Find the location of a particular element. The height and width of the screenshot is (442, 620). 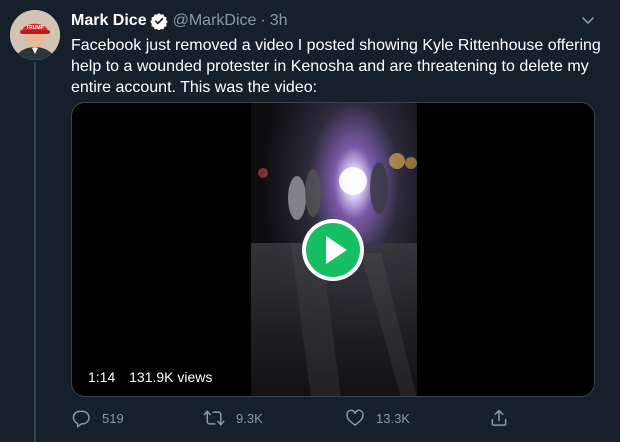

chevron-down-icon is located at coordinates (588, 20).